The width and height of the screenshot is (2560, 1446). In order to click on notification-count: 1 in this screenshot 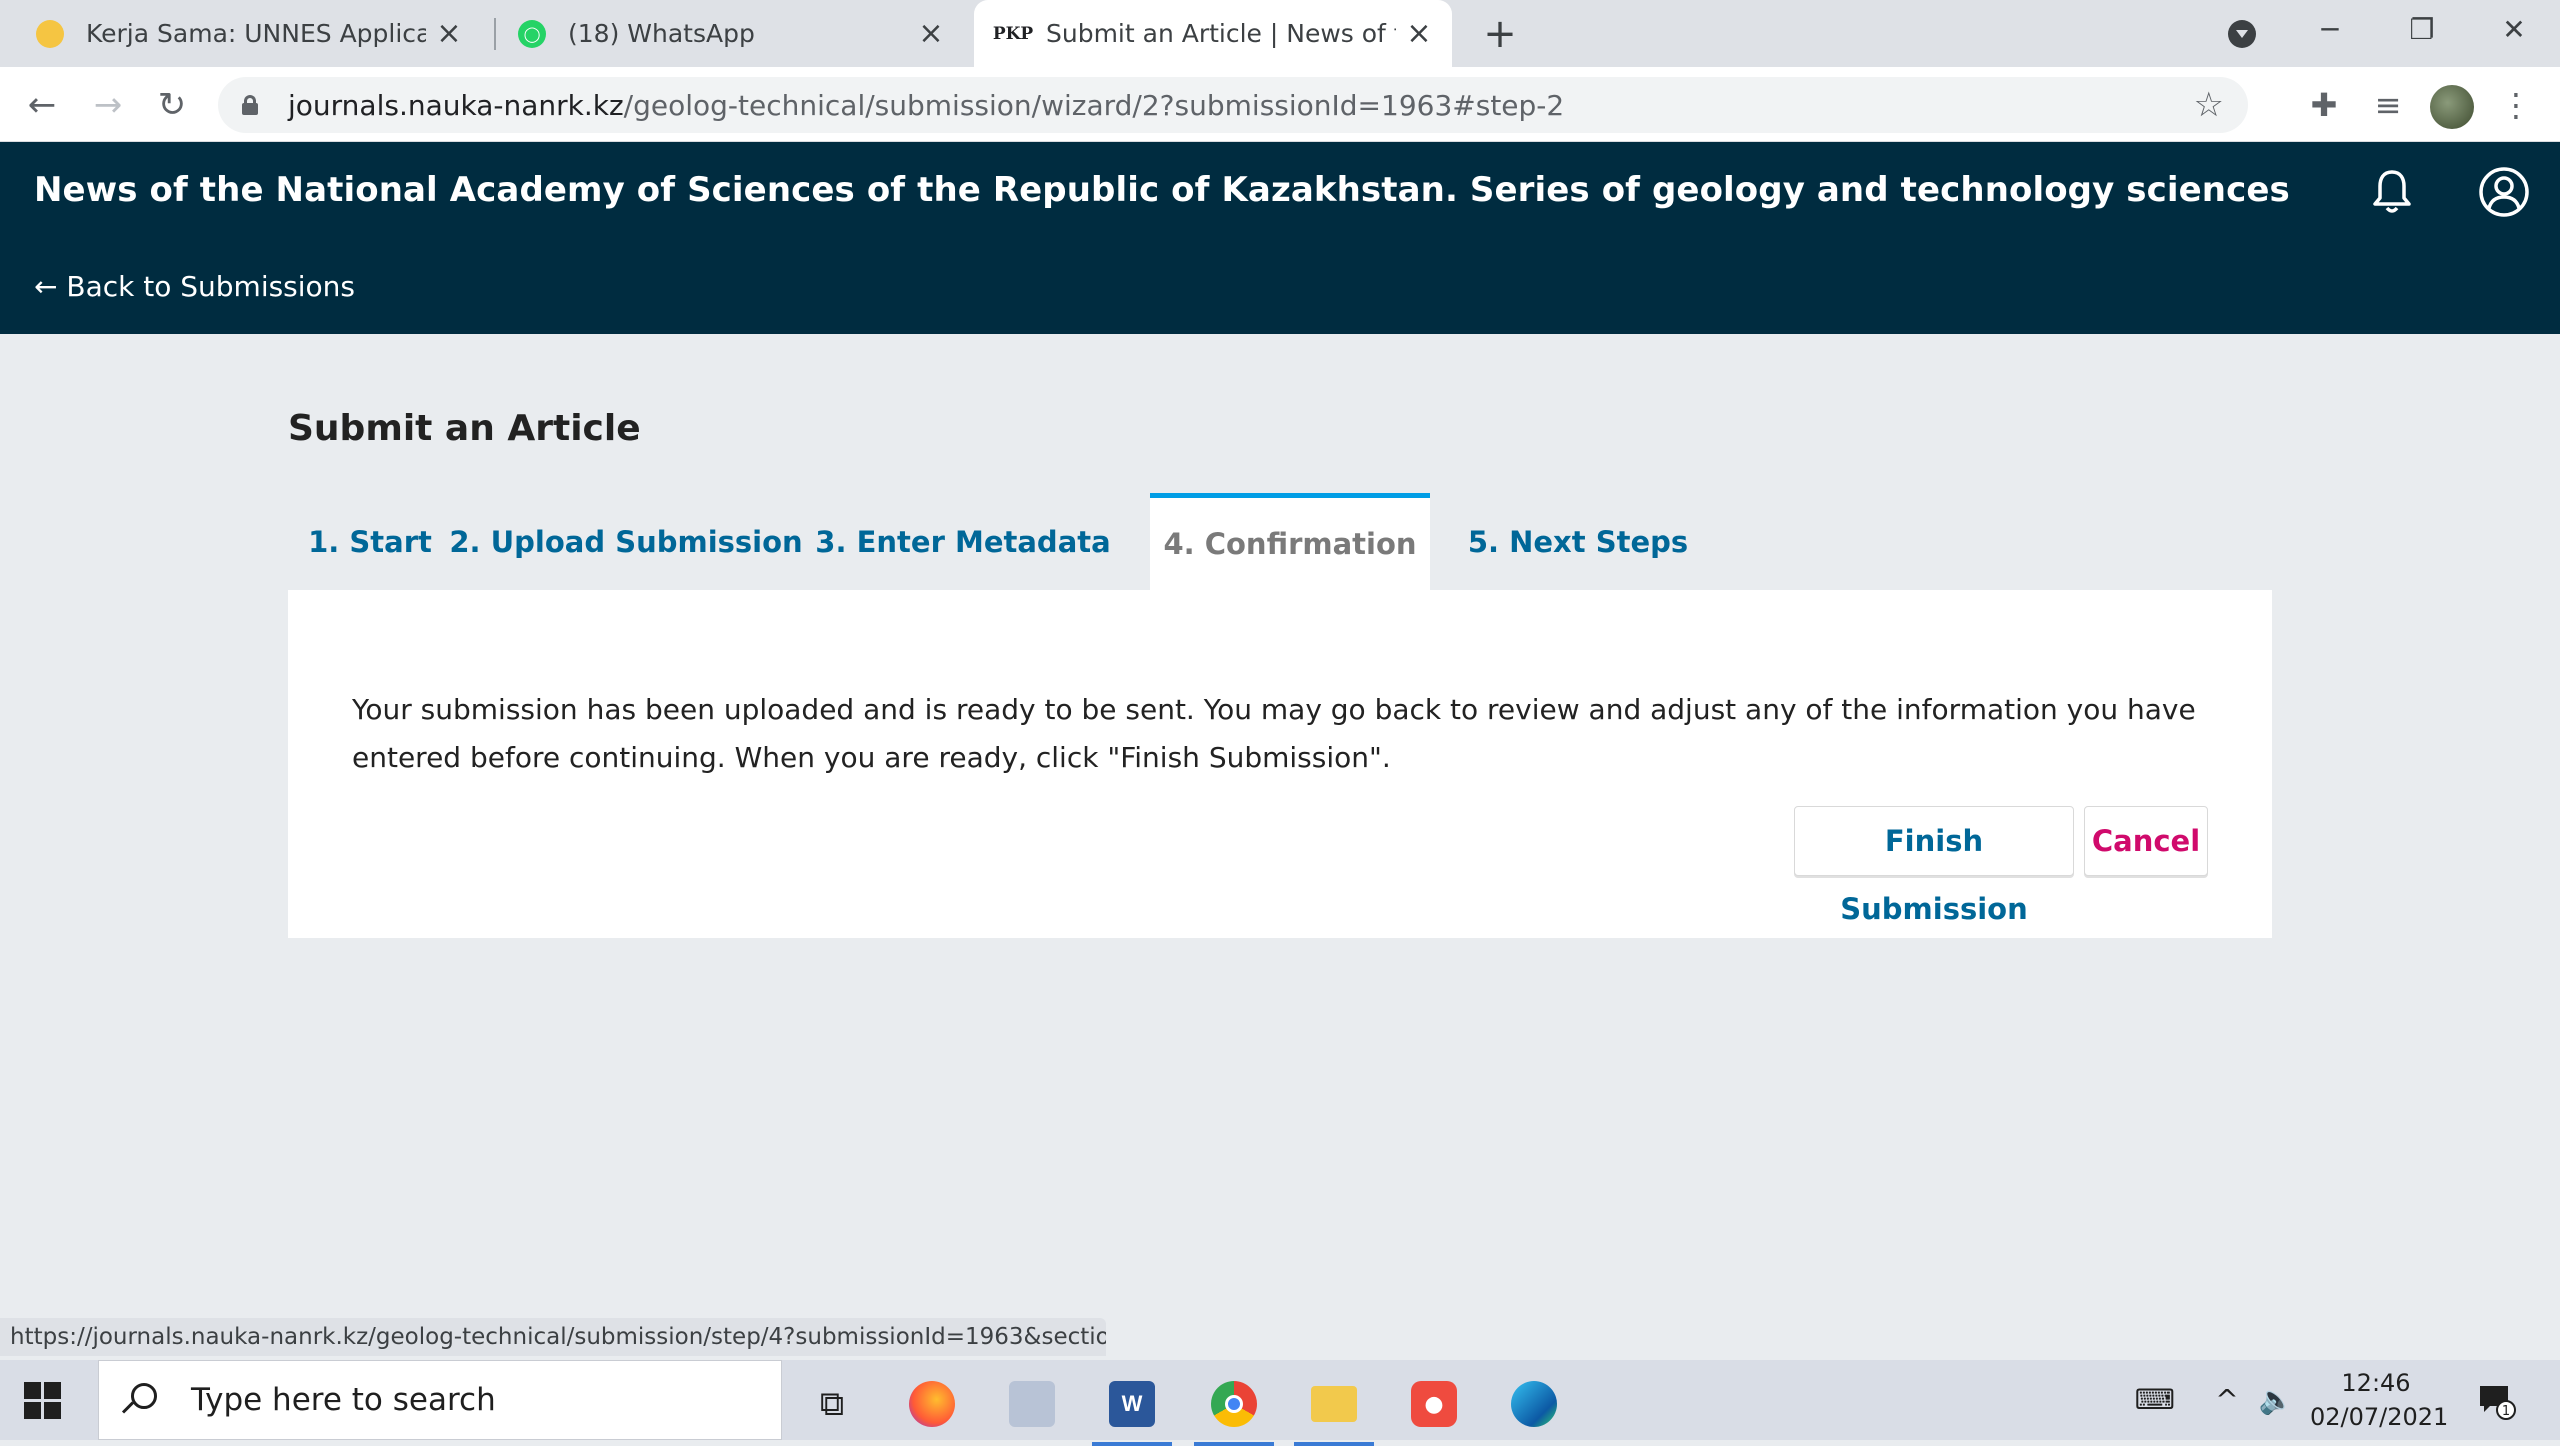, I will do `click(2506, 1411)`.